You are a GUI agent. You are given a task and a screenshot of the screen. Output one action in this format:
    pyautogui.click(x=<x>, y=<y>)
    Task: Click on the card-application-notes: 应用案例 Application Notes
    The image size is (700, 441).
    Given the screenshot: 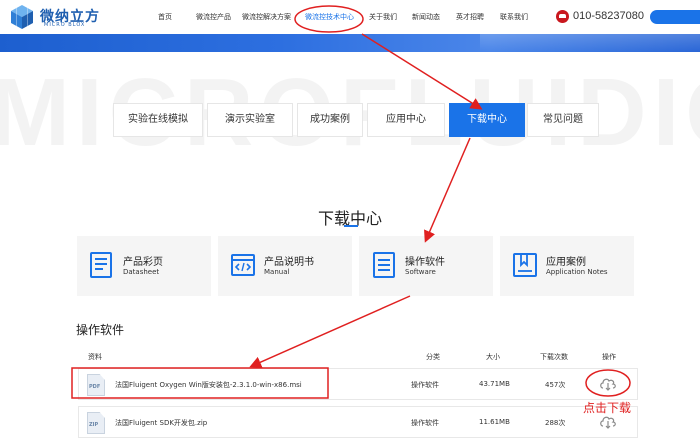 What is the action you would take?
    pyautogui.click(x=567, y=266)
    